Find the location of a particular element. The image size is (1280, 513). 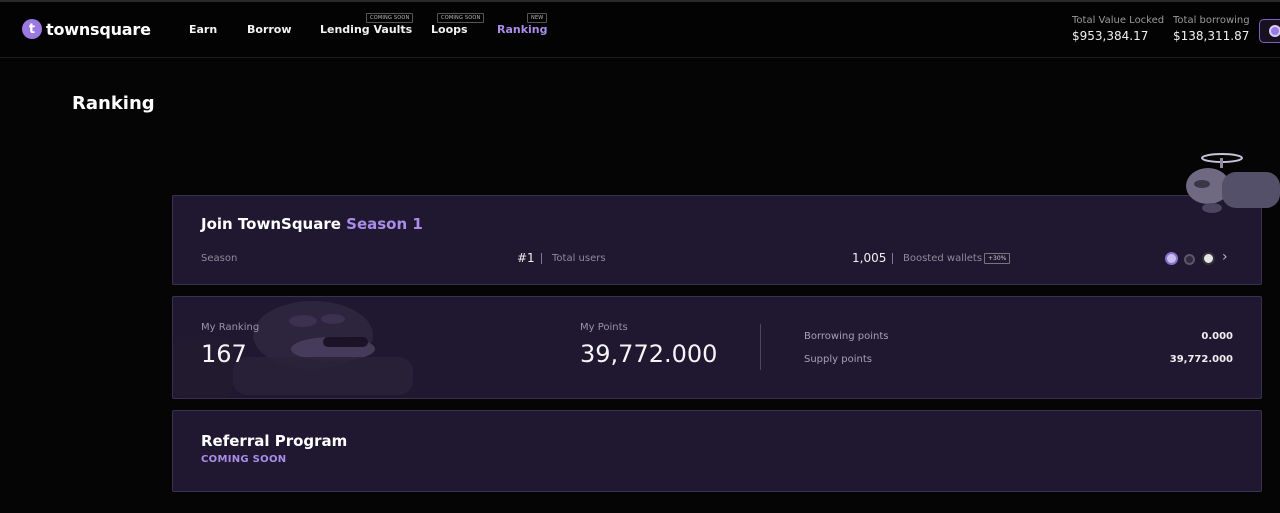

referral-coming-soon: COMING SOON is located at coordinates (244, 459).